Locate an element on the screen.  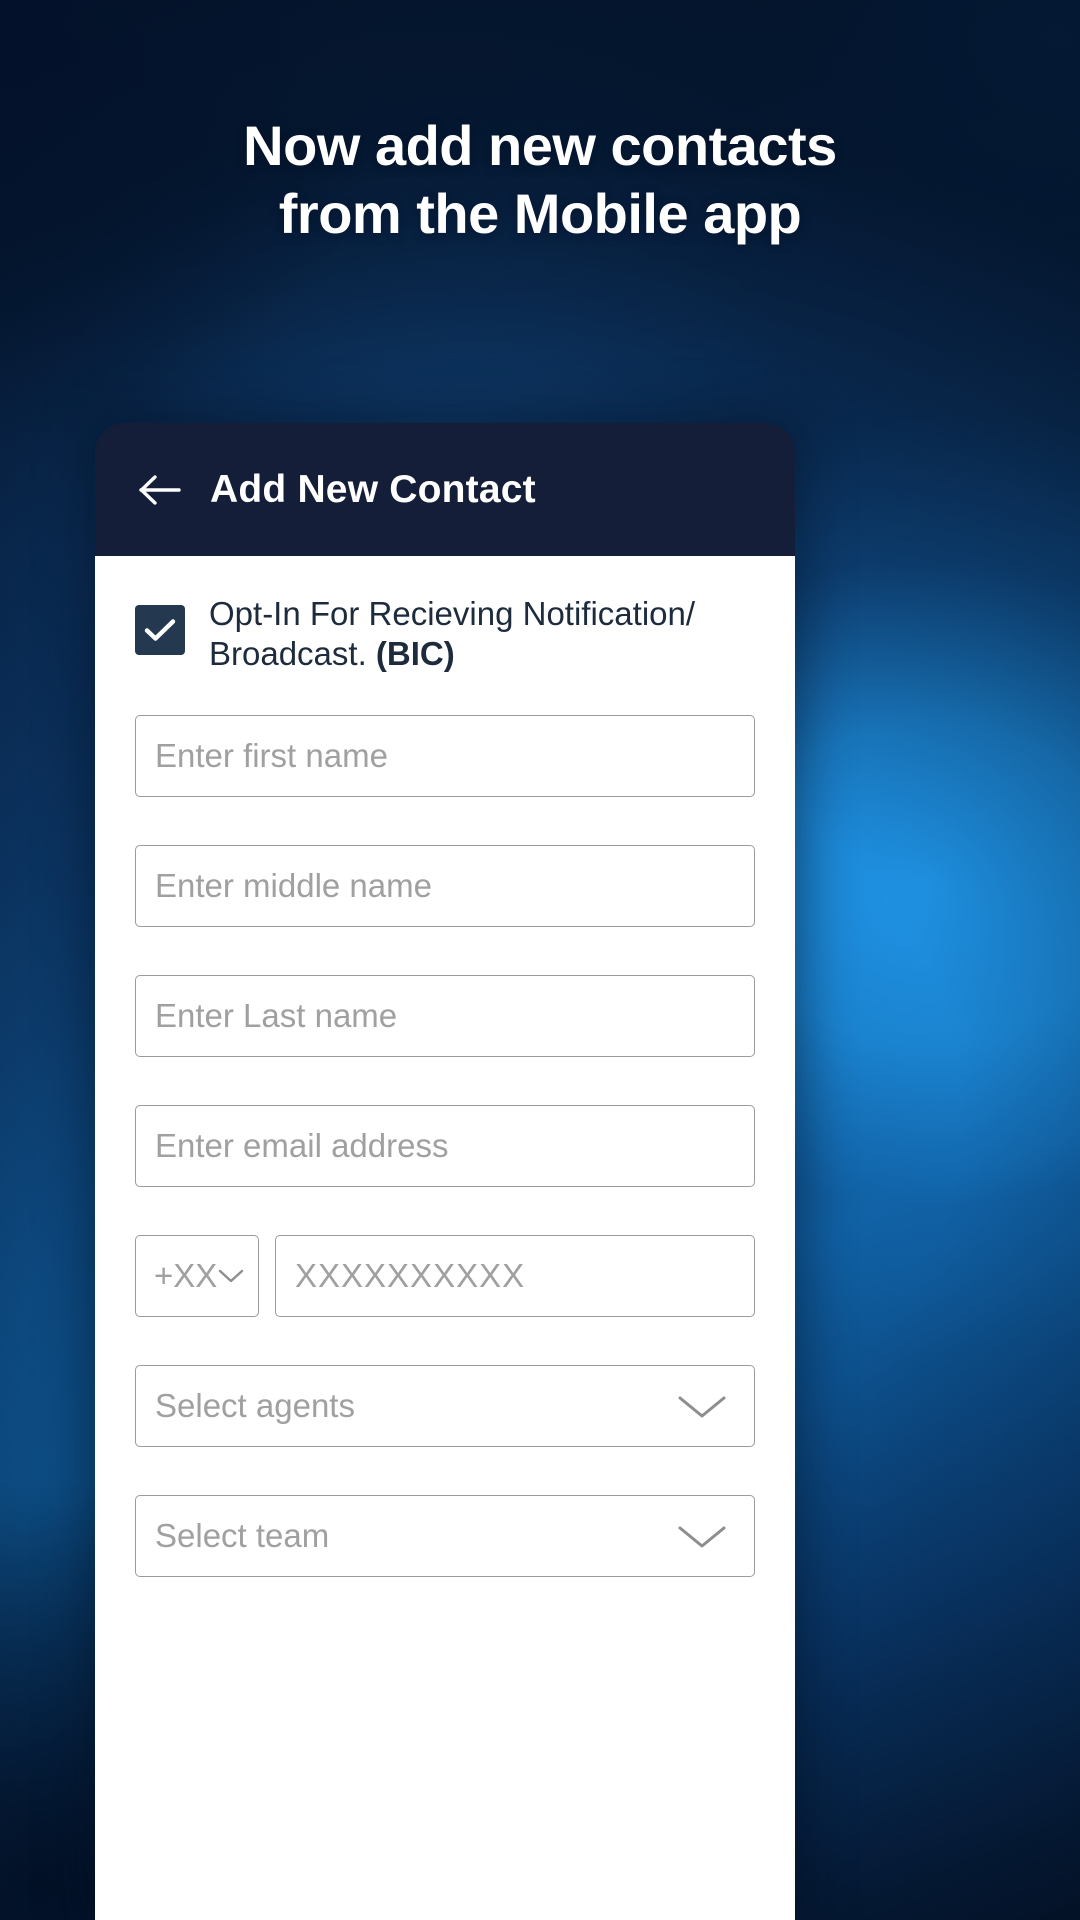
page-title: Add New Contact is located at coordinates (373, 489).